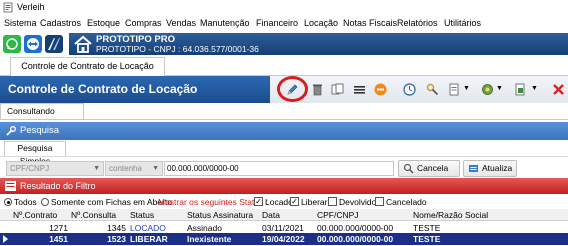  Describe the element at coordinates (103, 23) in the screenshot. I see `menu-estoque: Estoque` at that location.